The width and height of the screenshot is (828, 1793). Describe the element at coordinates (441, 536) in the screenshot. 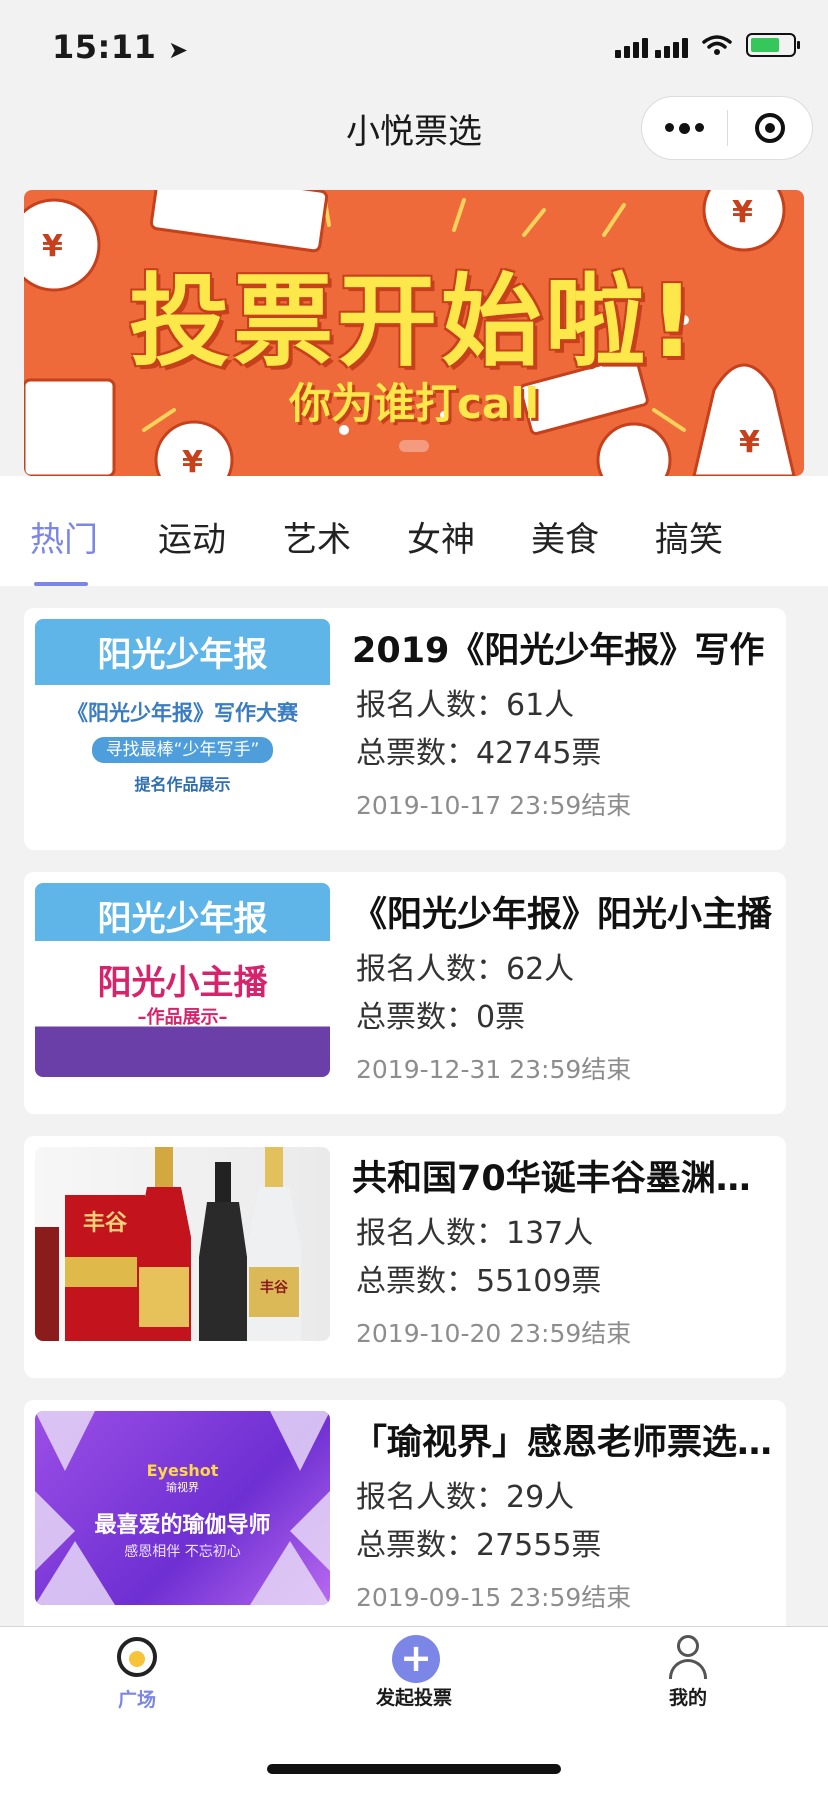

I see `tab-goddess: 女神` at that location.